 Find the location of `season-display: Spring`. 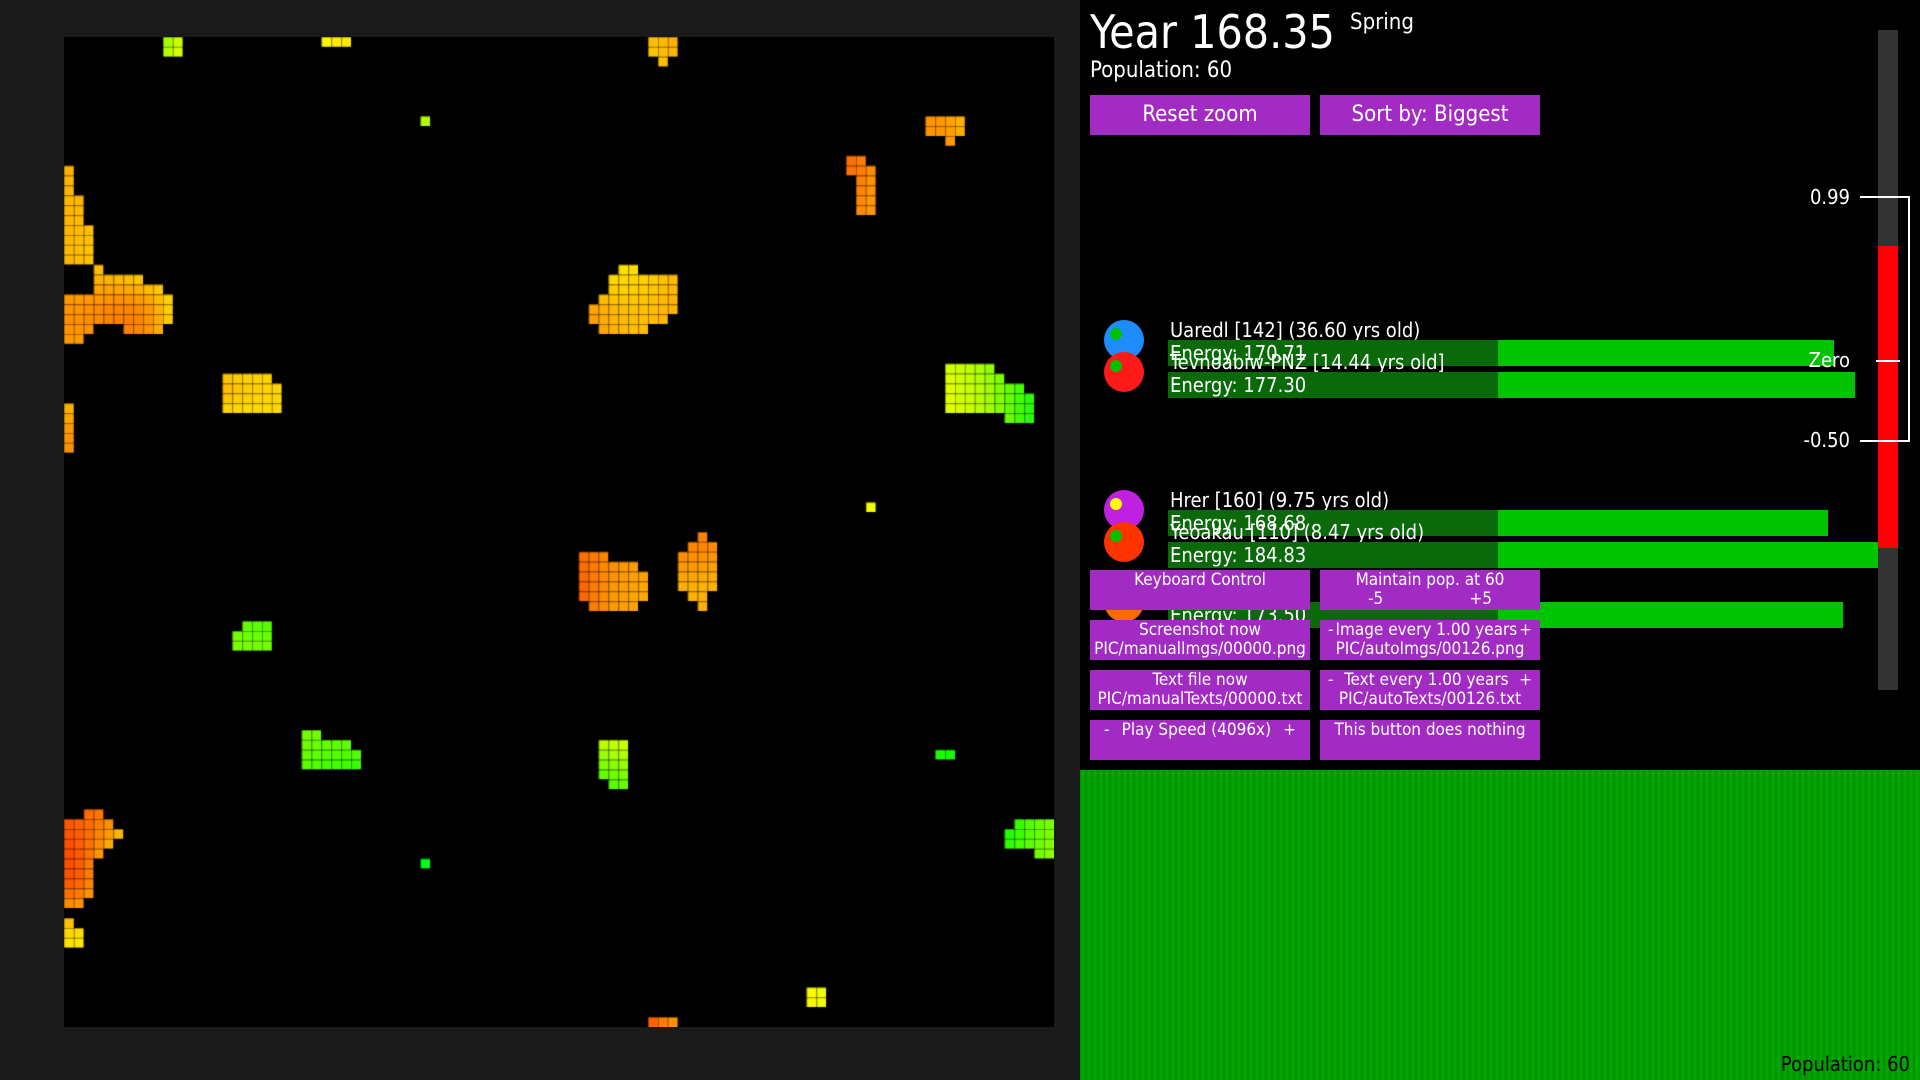

season-display: Spring is located at coordinates (1382, 22).